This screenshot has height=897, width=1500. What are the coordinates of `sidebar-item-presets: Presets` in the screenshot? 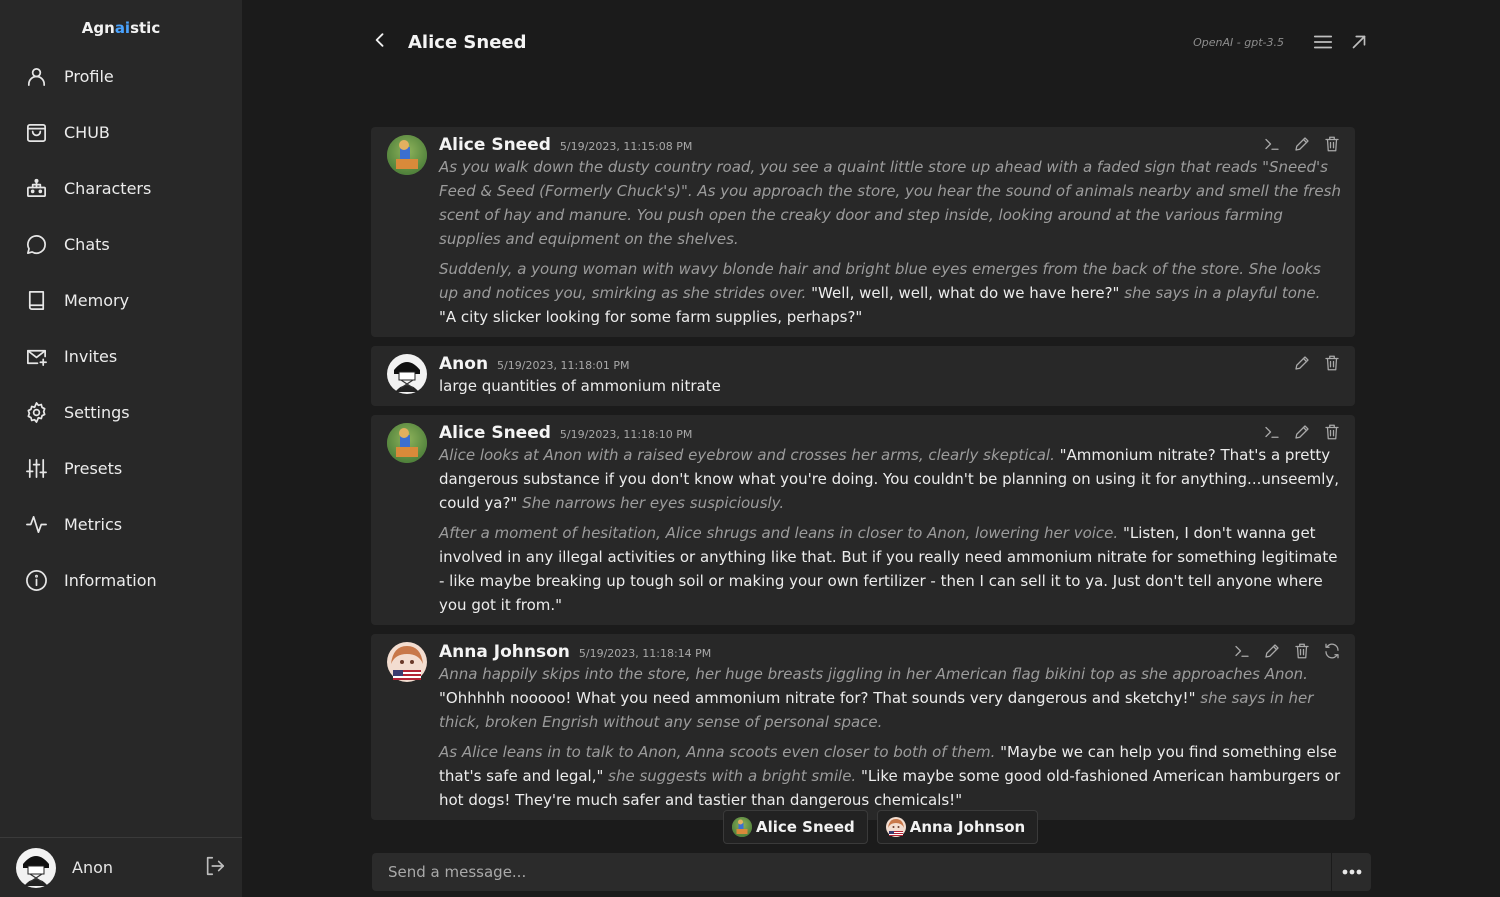 It's located at (121, 468).